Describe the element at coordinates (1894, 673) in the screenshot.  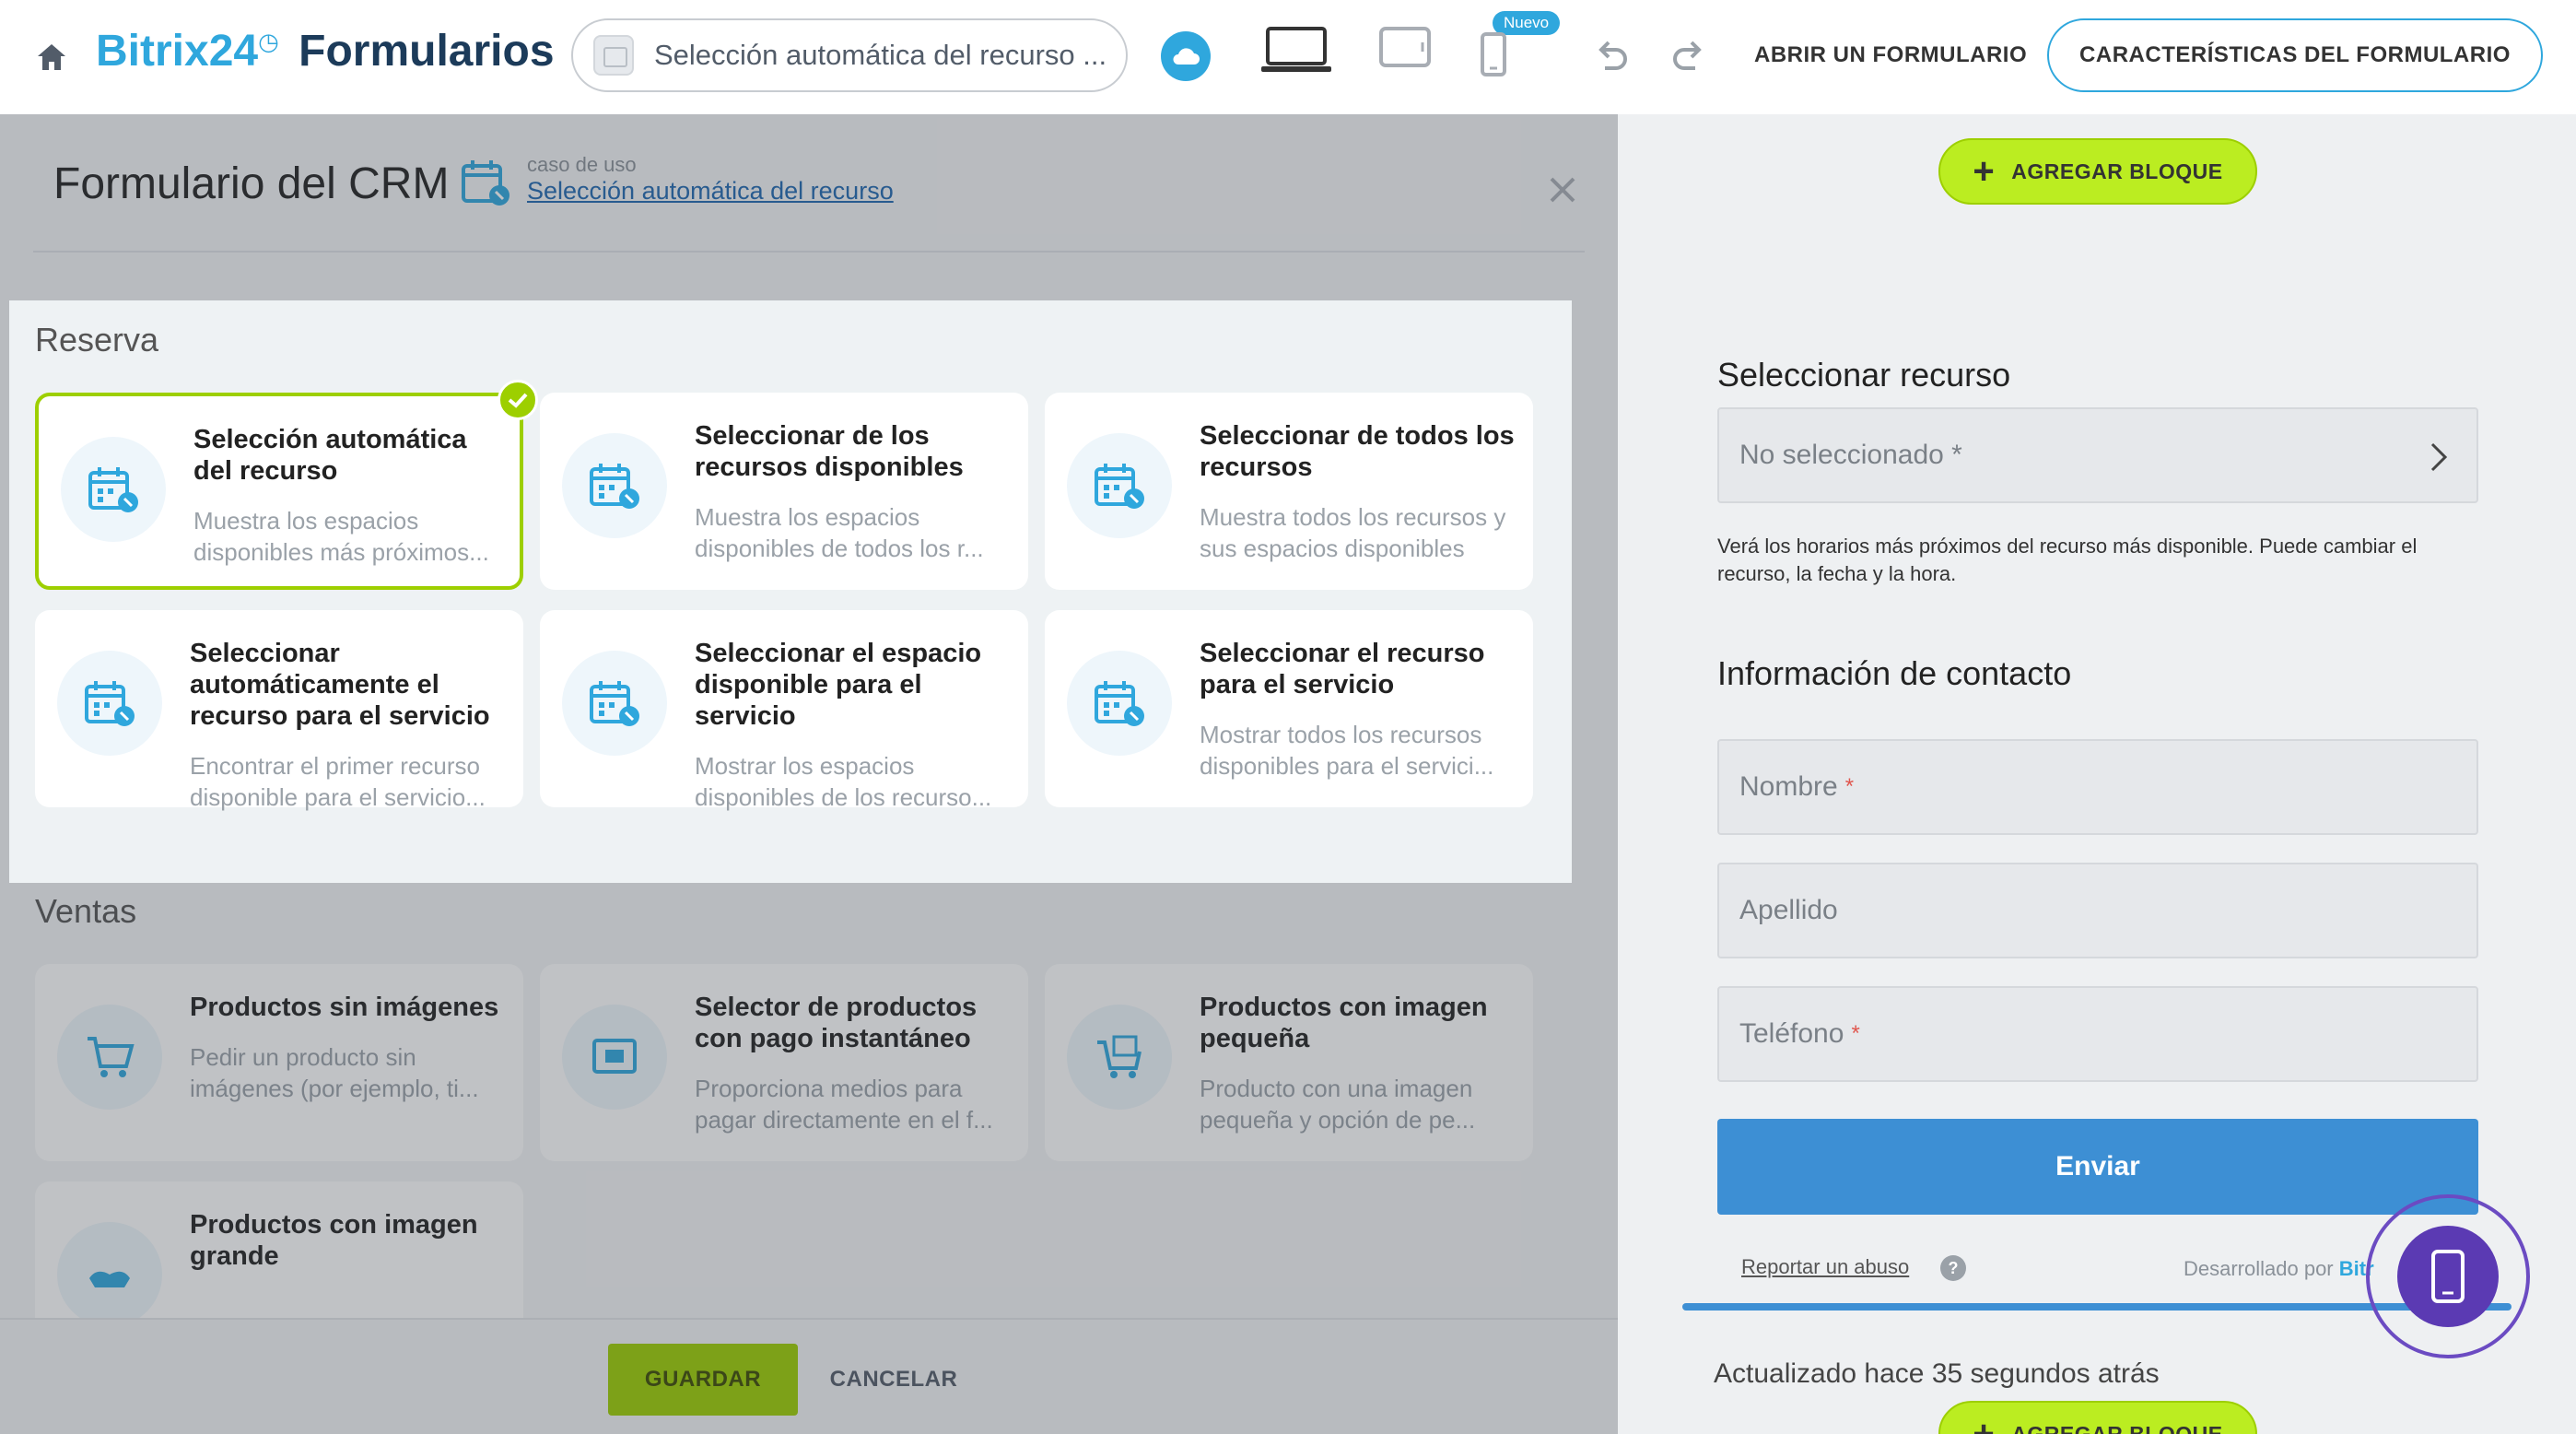
I see `contact-section-title: Información de contacto` at that location.